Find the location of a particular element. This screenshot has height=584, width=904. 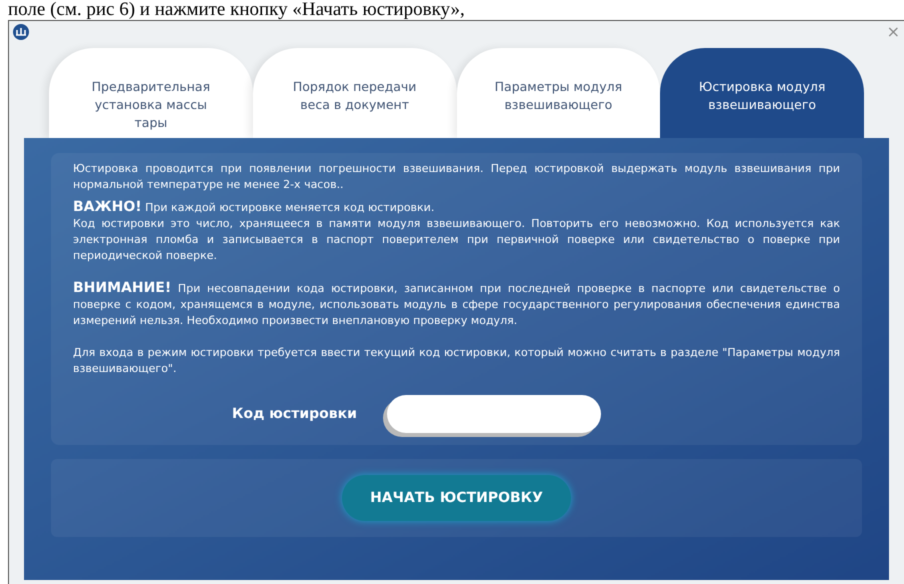

info-paragraph: Для входа в режим юстировки требуется ввести текущий код юстировки, который можно считать в разделе "Параметры модуля взвешивающего". is located at coordinates (456, 361).